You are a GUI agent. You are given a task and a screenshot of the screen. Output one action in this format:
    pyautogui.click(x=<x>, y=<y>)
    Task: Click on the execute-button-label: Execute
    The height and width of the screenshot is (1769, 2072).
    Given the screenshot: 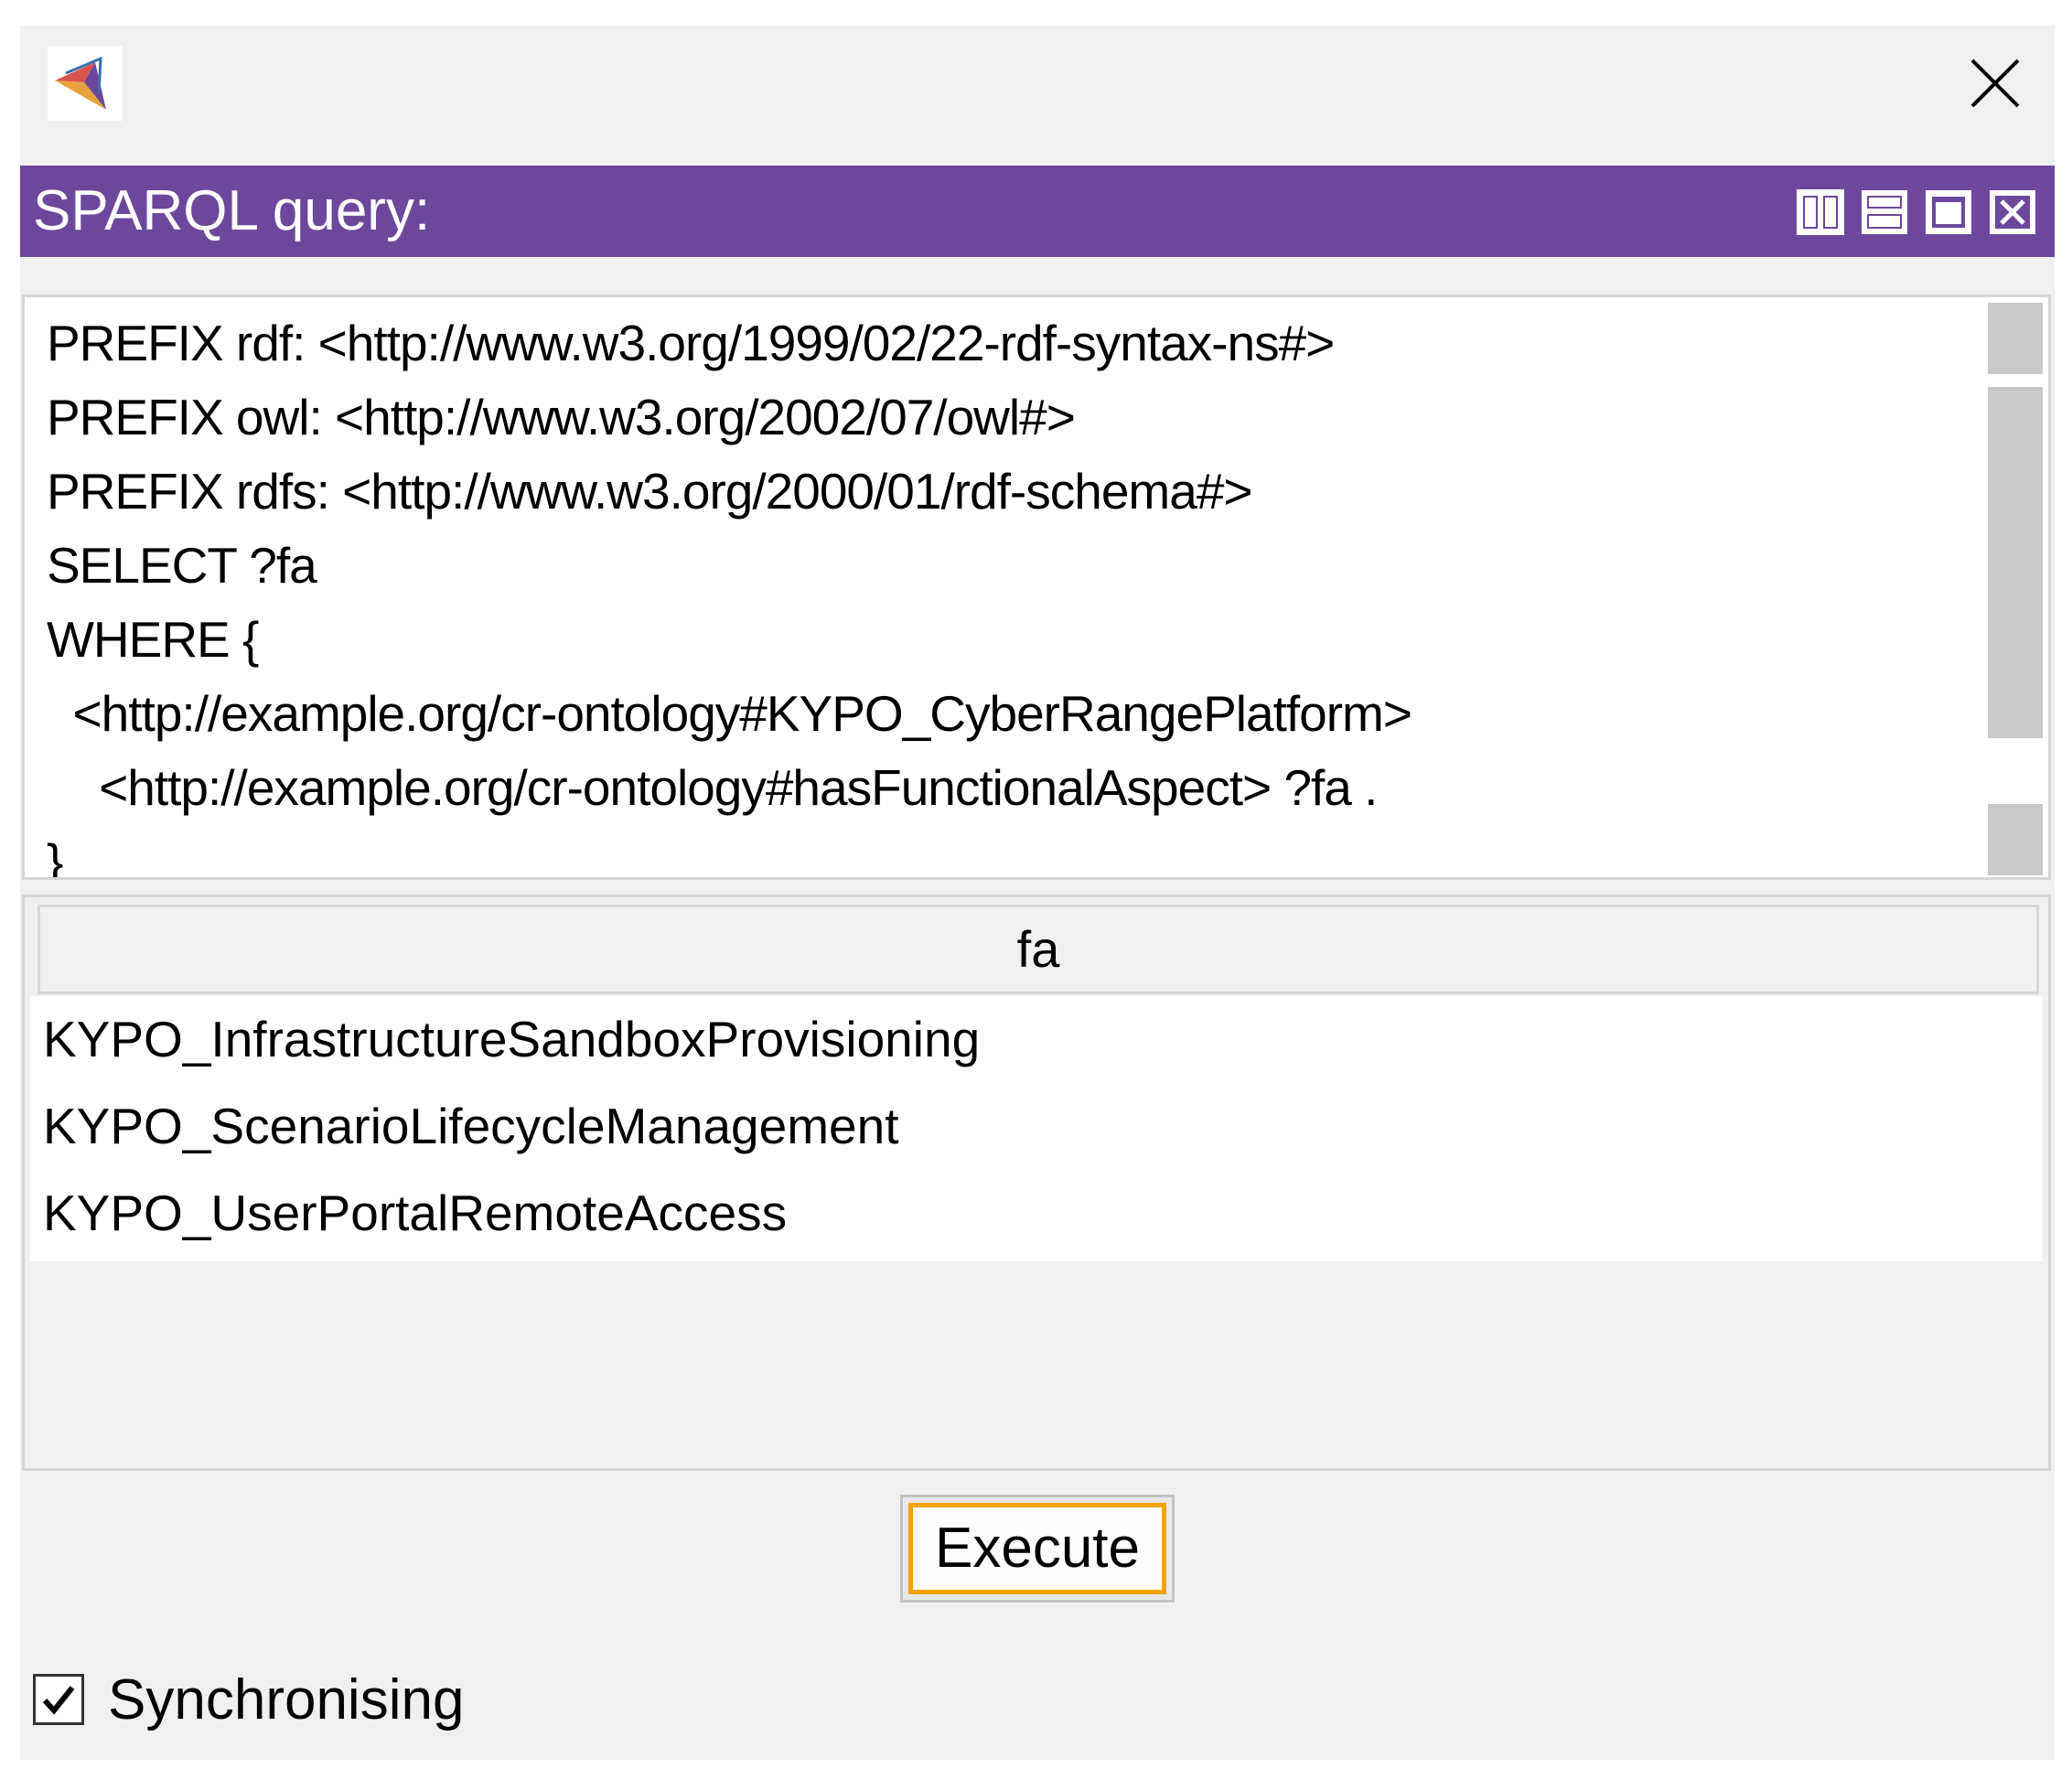 What is the action you would take?
    pyautogui.click(x=1037, y=1548)
    